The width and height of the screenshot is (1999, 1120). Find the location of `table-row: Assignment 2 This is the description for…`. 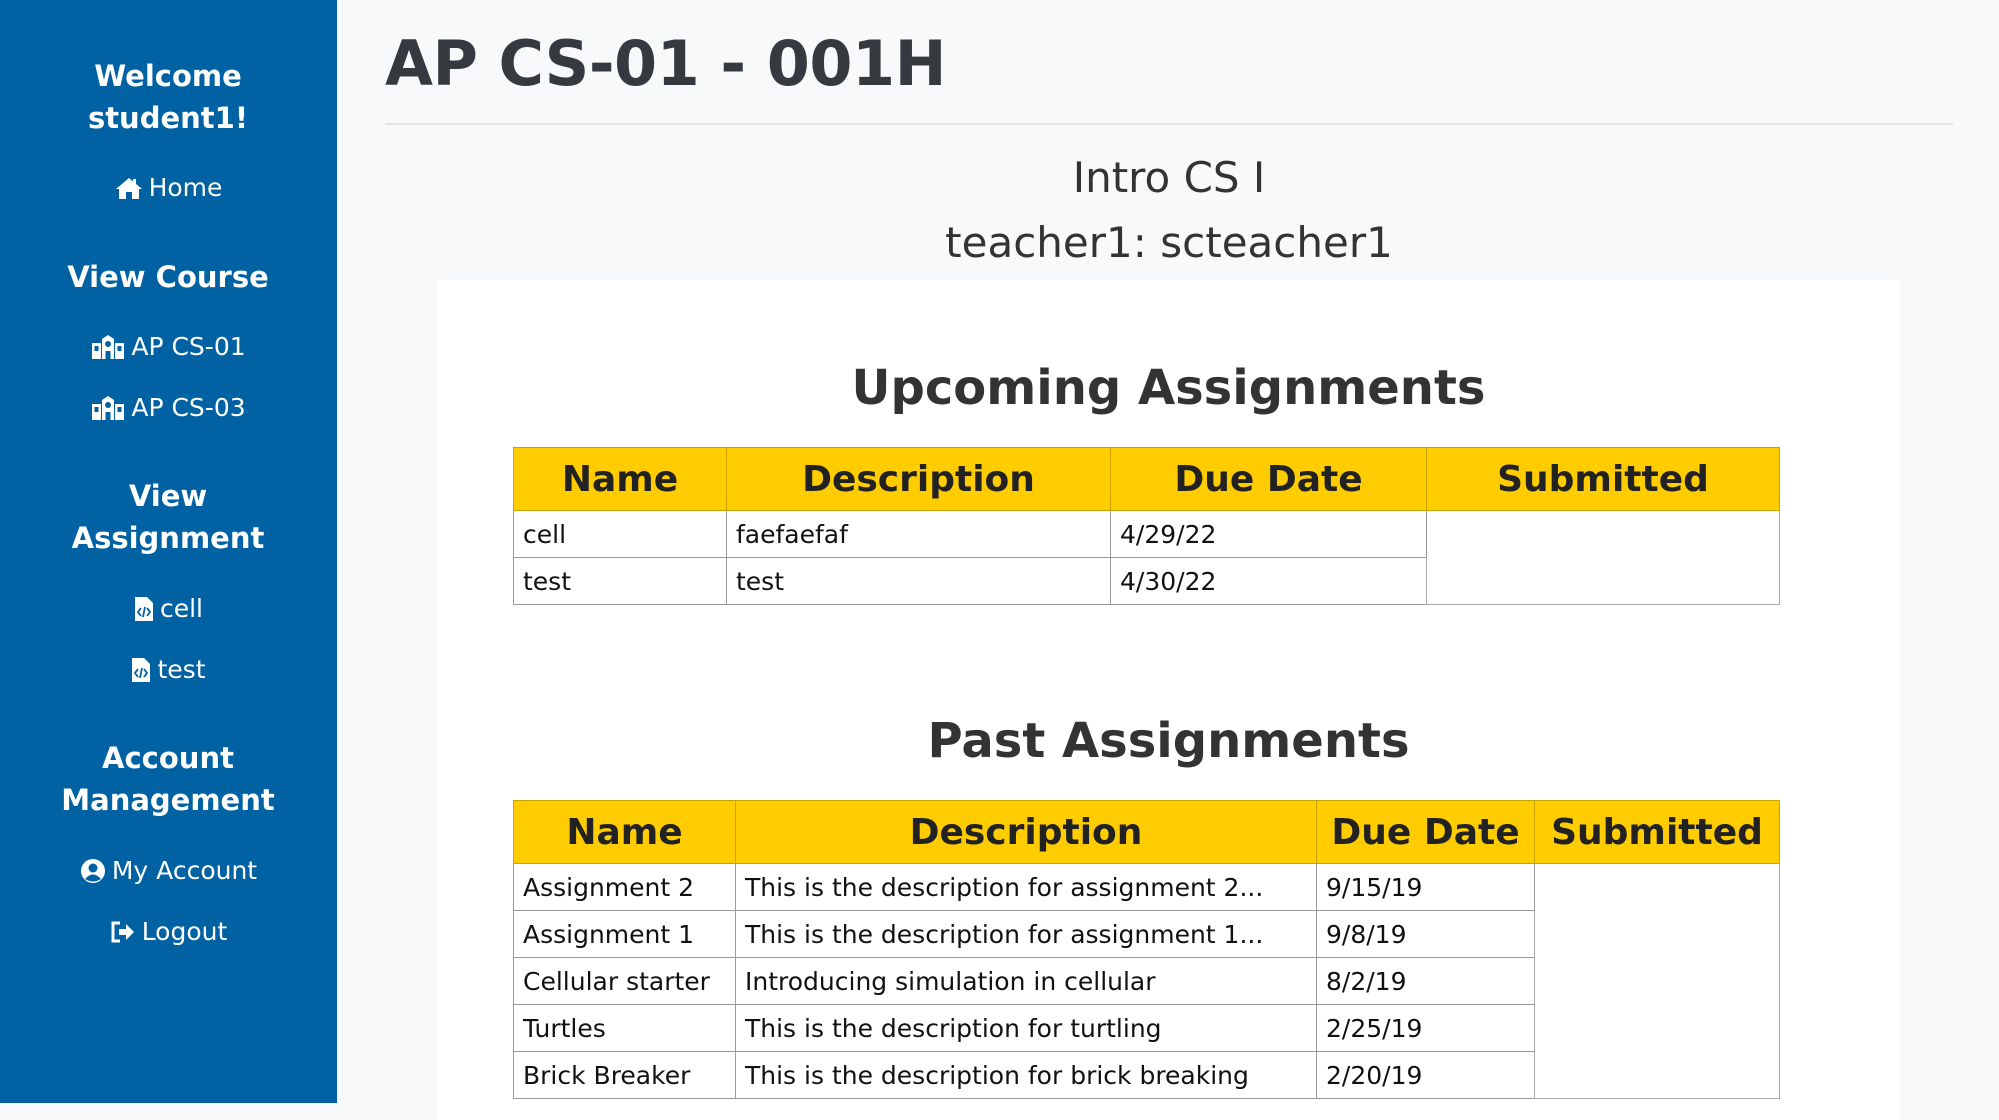

table-row: Assignment 2 This is the description for… is located at coordinates (1146, 981).